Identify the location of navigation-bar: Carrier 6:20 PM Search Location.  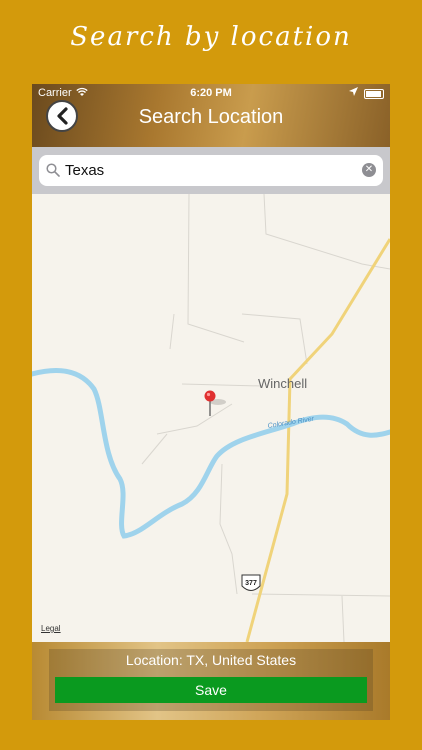
(211, 115).